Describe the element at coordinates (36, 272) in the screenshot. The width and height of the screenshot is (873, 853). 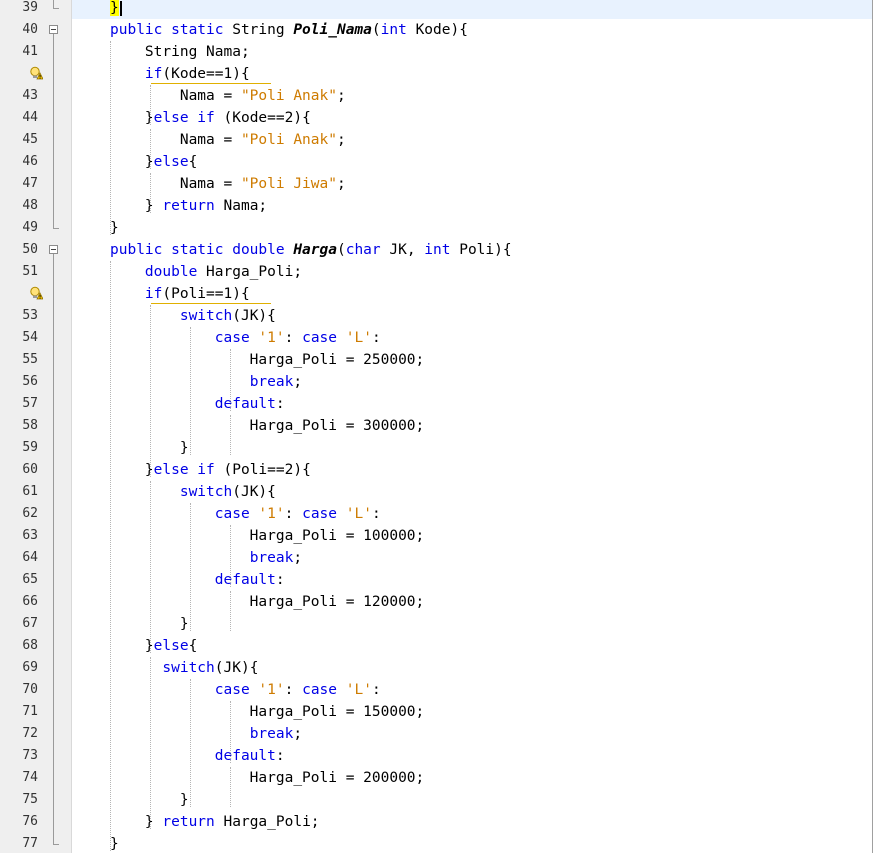
I see `gutter-line: 51` at that location.